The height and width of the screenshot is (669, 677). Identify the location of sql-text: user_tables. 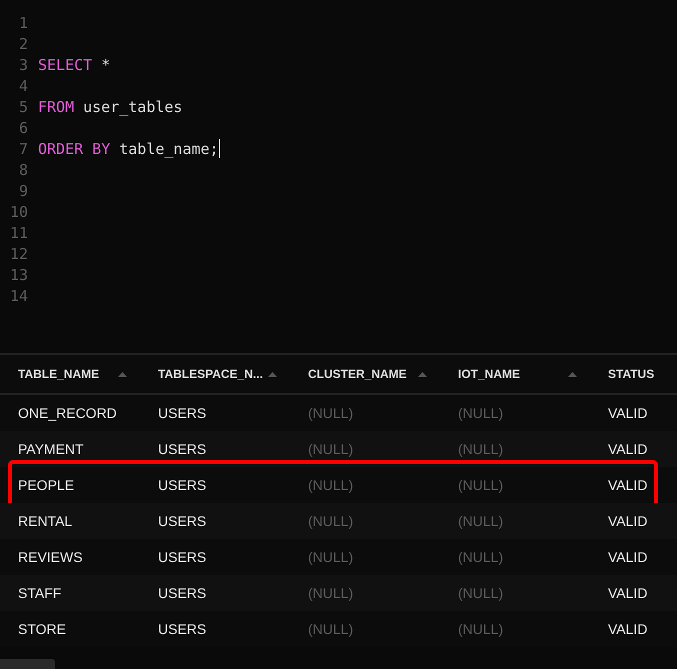
(132, 107).